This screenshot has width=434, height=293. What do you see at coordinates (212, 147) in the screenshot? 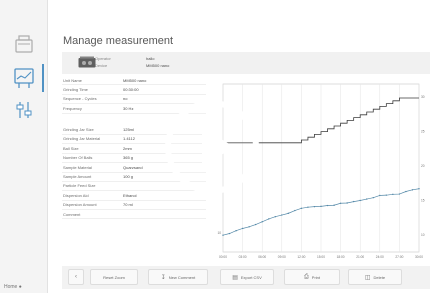
I see `play-icon` at bounding box center [212, 147].